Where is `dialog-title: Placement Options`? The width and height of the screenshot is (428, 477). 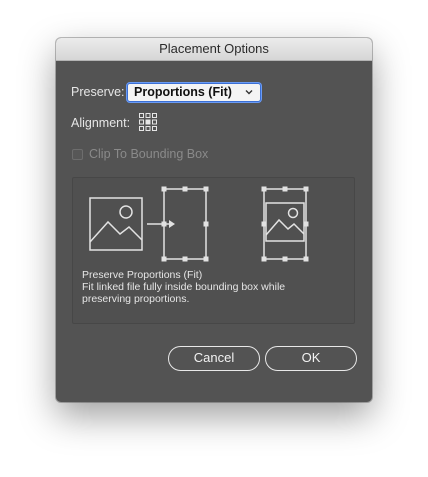 dialog-title: Placement Options is located at coordinates (214, 49).